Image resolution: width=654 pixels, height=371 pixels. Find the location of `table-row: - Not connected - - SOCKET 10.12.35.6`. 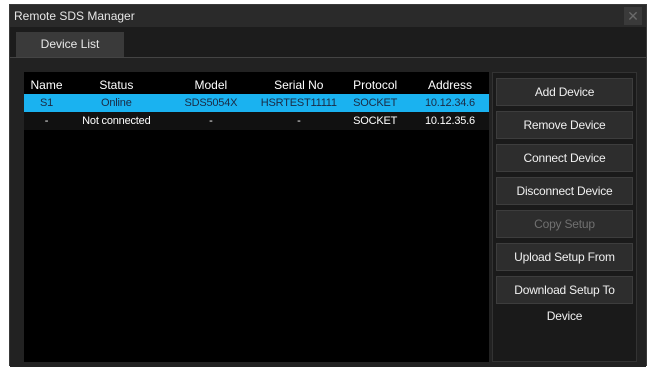

table-row: - Not connected - - SOCKET 10.12.35.6 is located at coordinates (256, 121).